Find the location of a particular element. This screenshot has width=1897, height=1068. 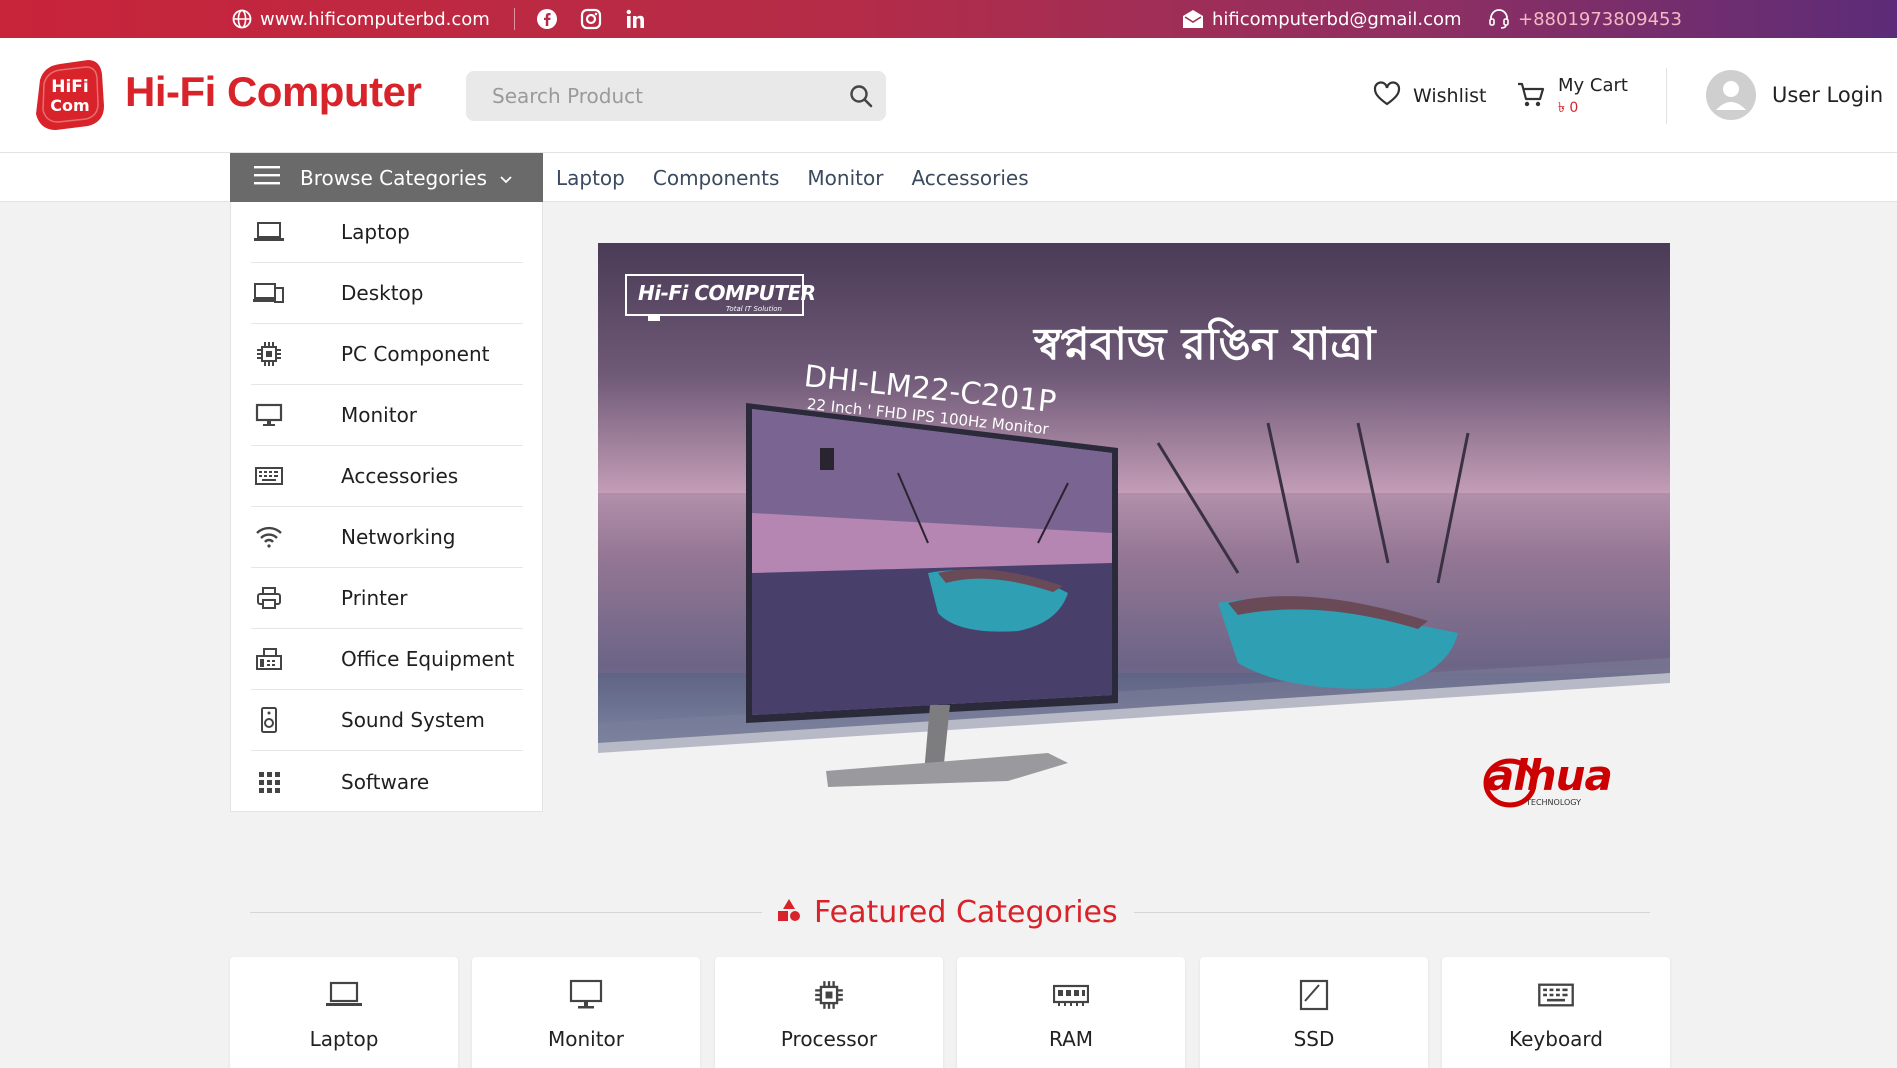

printer-icon is located at coordinates (269, 598).